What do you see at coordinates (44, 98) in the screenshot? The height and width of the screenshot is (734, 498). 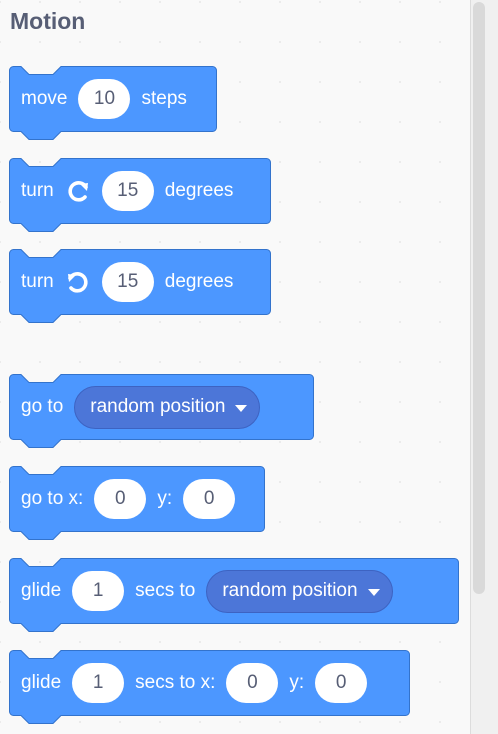 I see `move-label: move` at bounding box center [44, 98].